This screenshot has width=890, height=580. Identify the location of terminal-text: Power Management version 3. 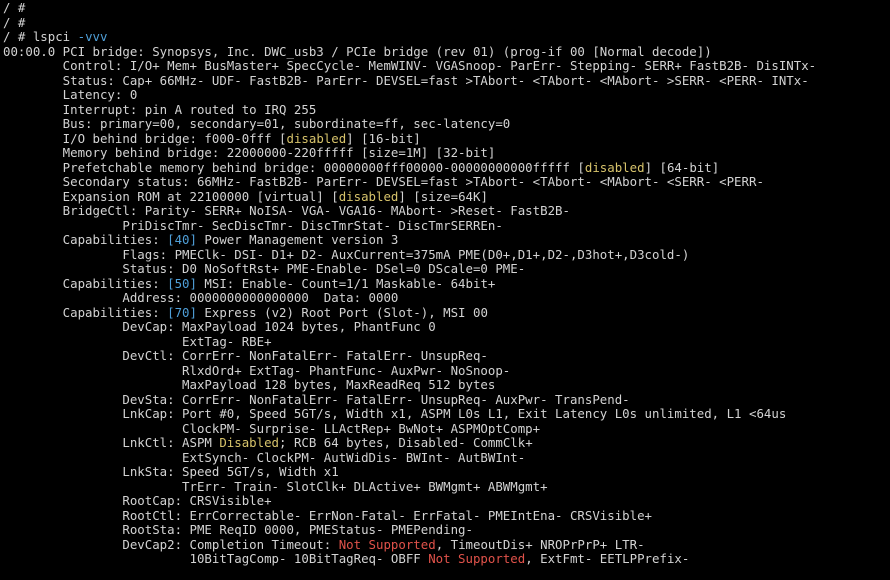
(297, 240).